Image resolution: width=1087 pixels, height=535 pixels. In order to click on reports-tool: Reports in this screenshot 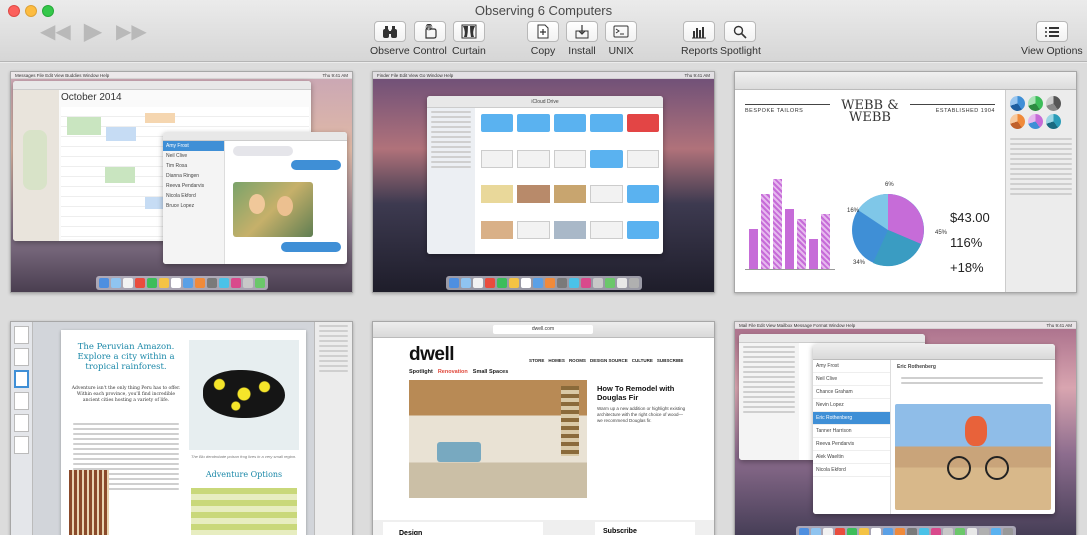, I will do `click(699, 39)`.